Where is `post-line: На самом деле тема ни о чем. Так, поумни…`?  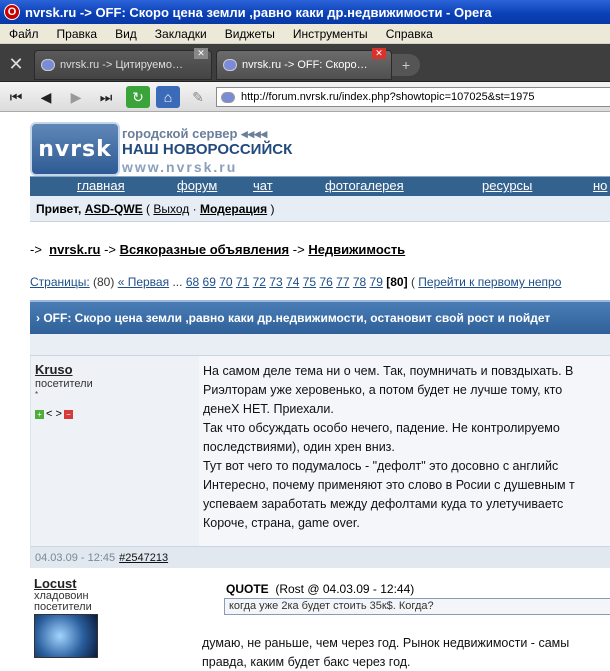
post-line: На самом деле тема ни о чем. Так, поумни… is located at coordinates (388, 371).